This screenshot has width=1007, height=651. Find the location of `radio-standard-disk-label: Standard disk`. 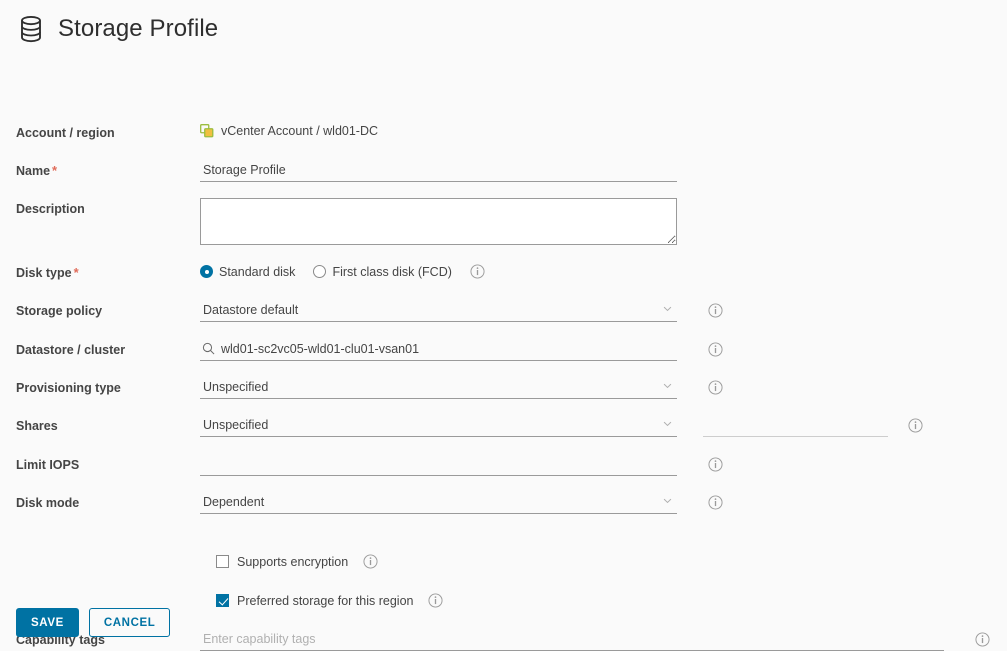

radio-standard-disk-label: Standard disk is located at coordinates (257, 271).